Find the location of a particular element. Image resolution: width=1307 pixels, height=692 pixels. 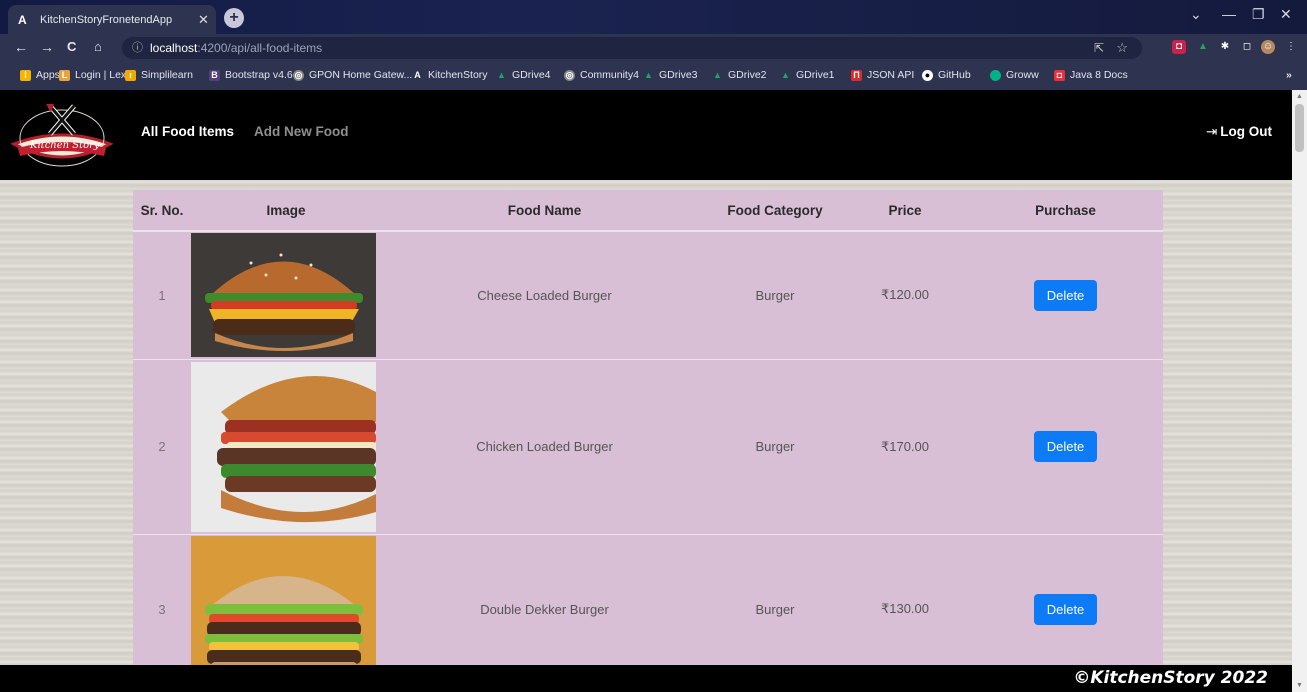

sidepanel-icon: ◻ is located at coordinates (1247, 47).